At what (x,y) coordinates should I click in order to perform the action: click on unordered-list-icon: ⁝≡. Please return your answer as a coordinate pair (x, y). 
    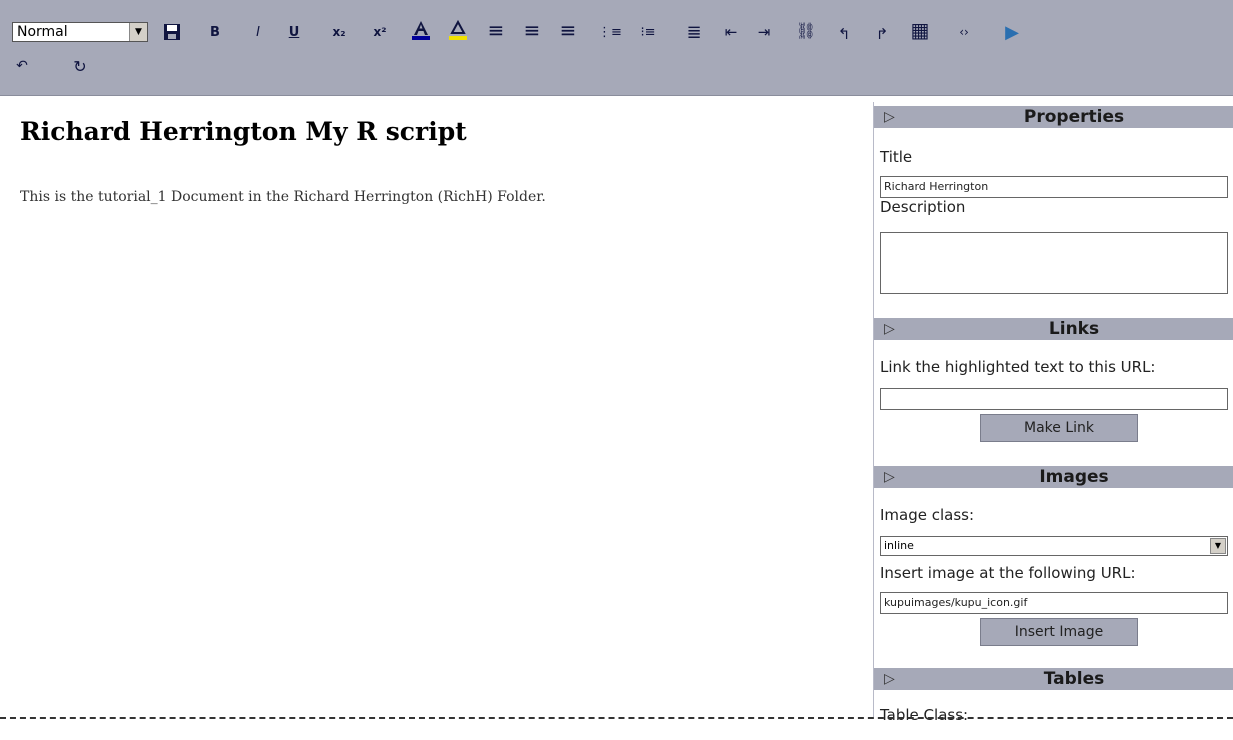
    Looking at the image, I should click on (648, 32).